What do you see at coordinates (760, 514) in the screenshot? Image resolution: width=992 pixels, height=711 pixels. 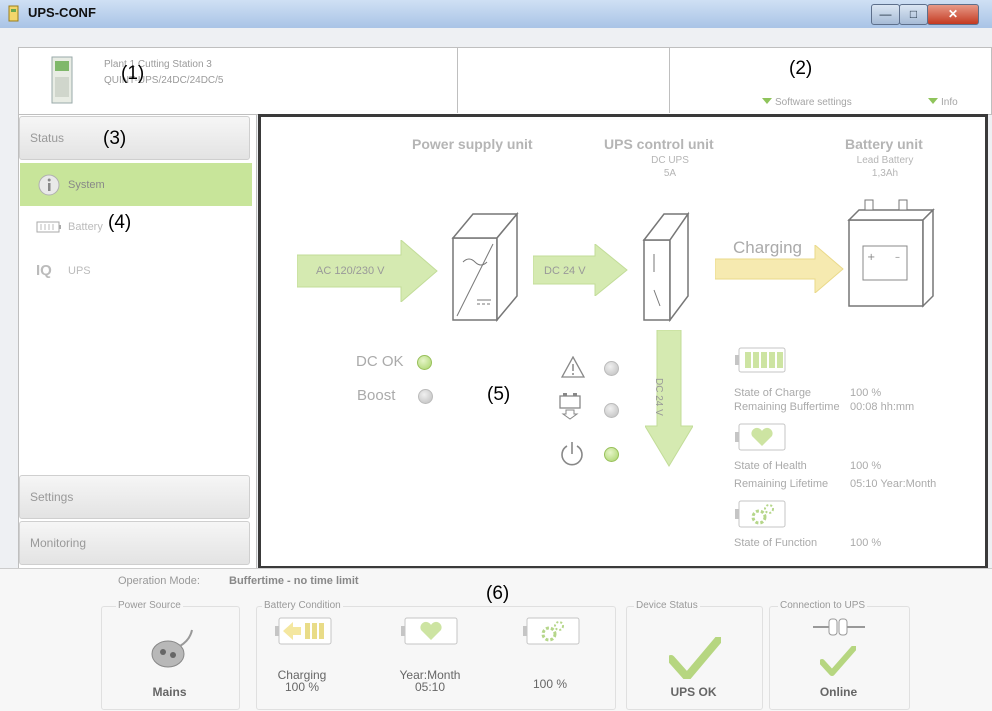 I see `function-gear-icon` at bounding box center [760, 514].